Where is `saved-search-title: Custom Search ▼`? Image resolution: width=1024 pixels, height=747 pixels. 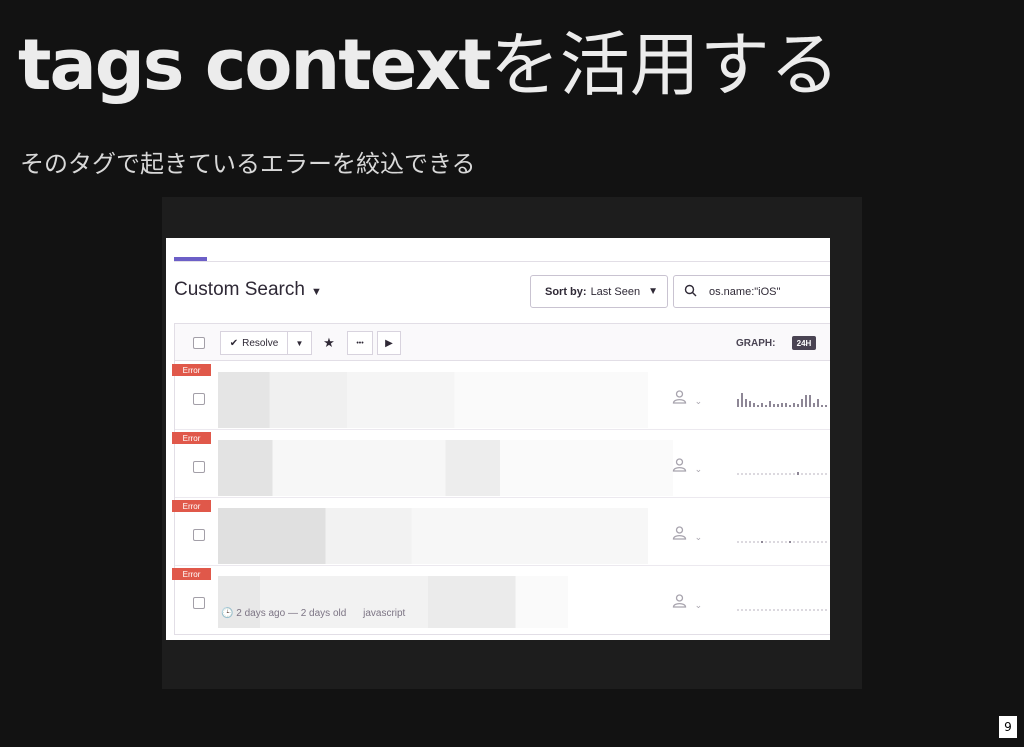 saved-search-title: Custom Search ▼ is located at coordinates (248, 290).